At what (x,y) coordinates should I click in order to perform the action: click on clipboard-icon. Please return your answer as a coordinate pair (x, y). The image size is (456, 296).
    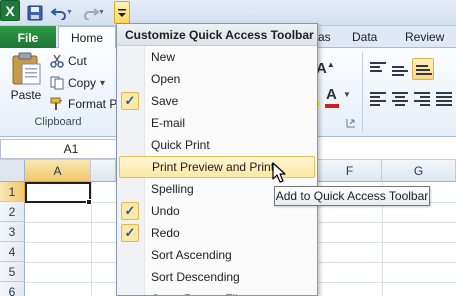
    Looking at the image, I should click on (26, 68).